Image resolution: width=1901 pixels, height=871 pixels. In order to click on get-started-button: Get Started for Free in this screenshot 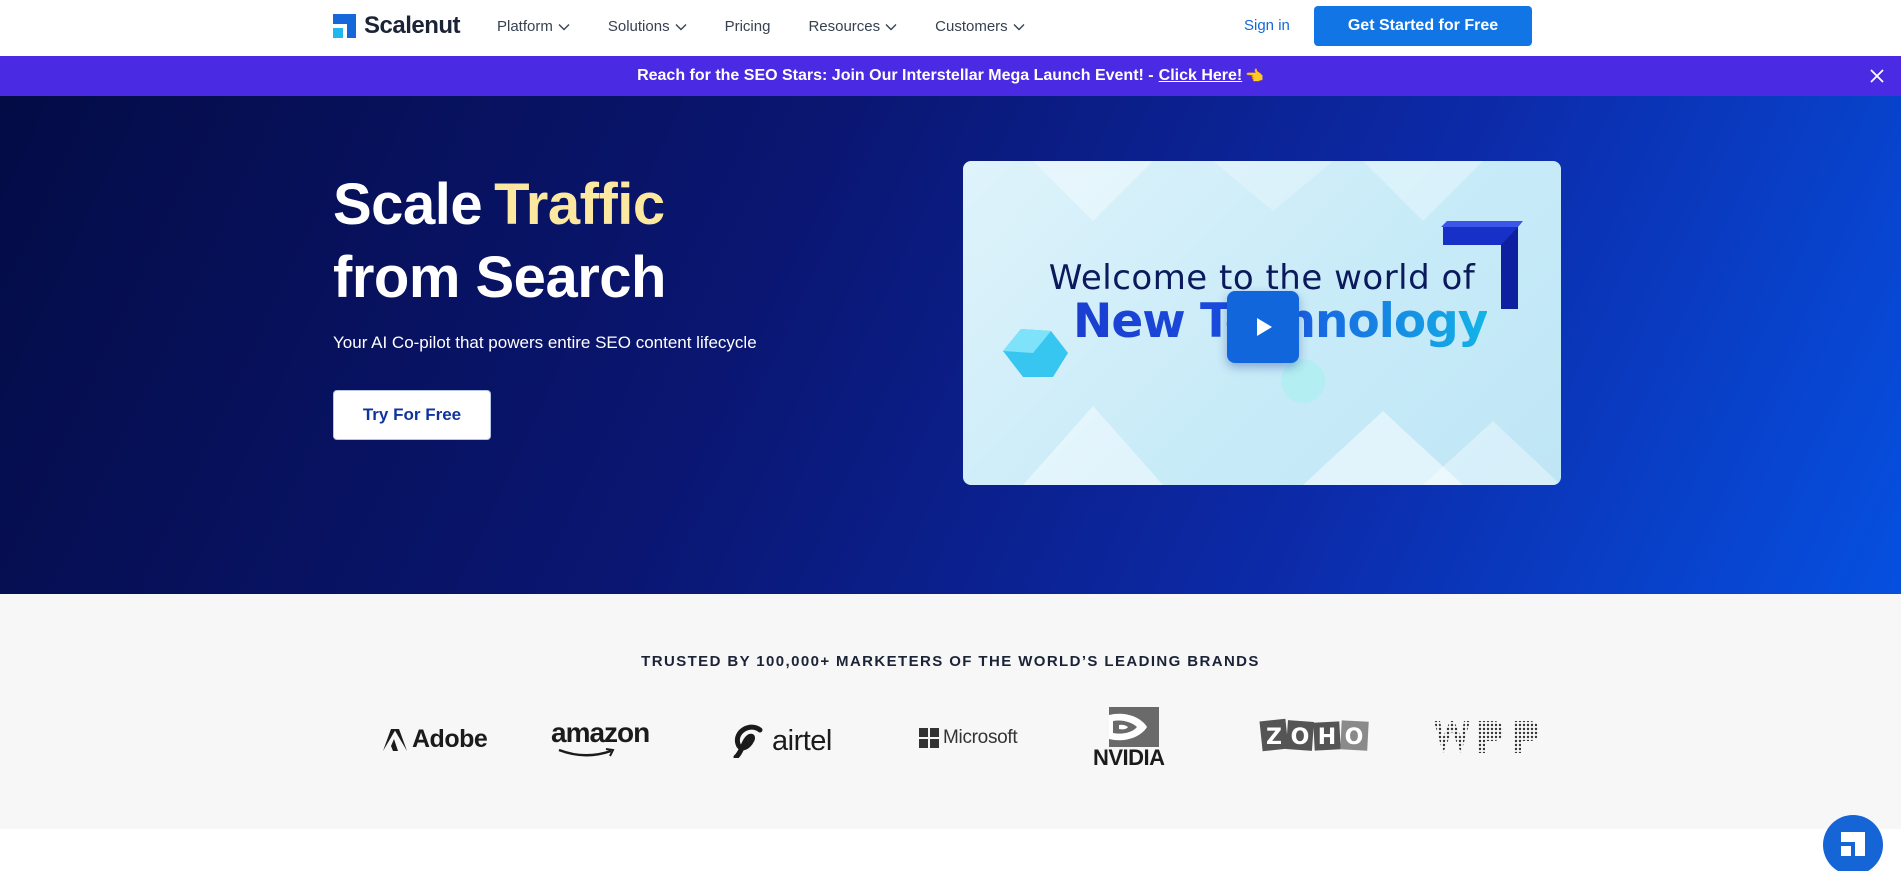, I will do `click(1423, 26)`.